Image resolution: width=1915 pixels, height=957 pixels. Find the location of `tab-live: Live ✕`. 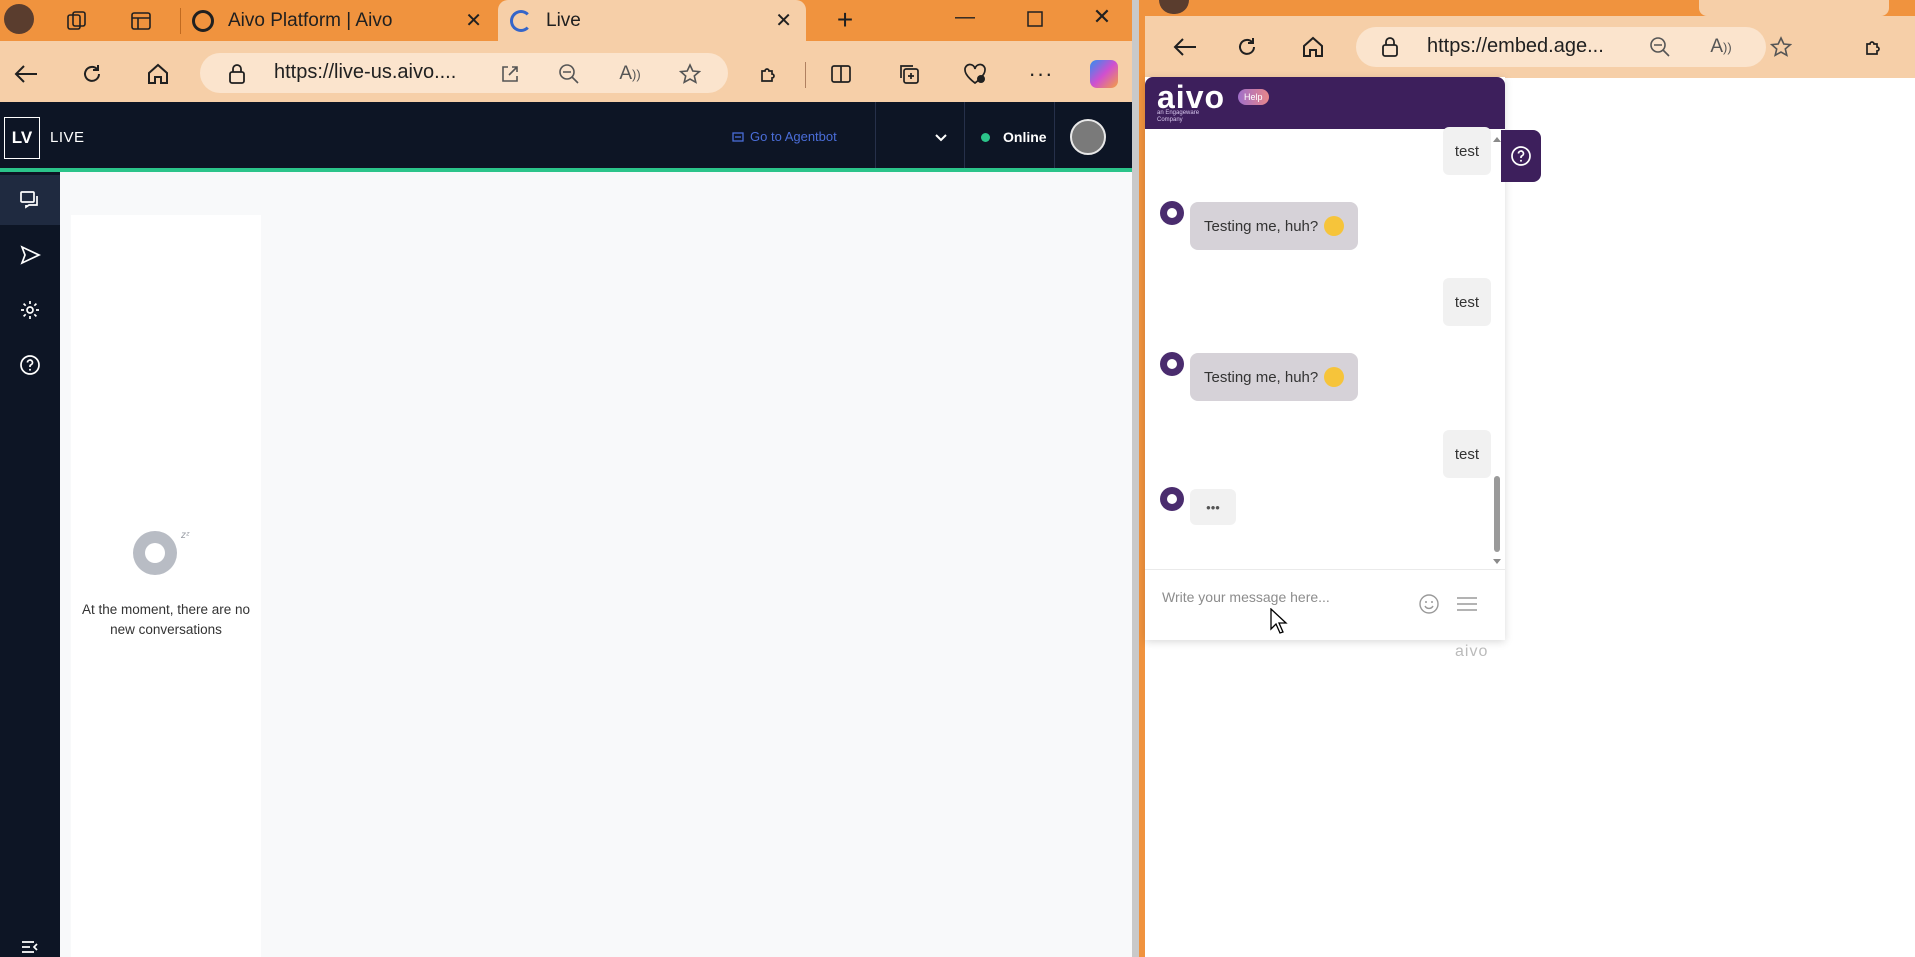

tab-live: Live ✕ is located at coordinates (652, 20).